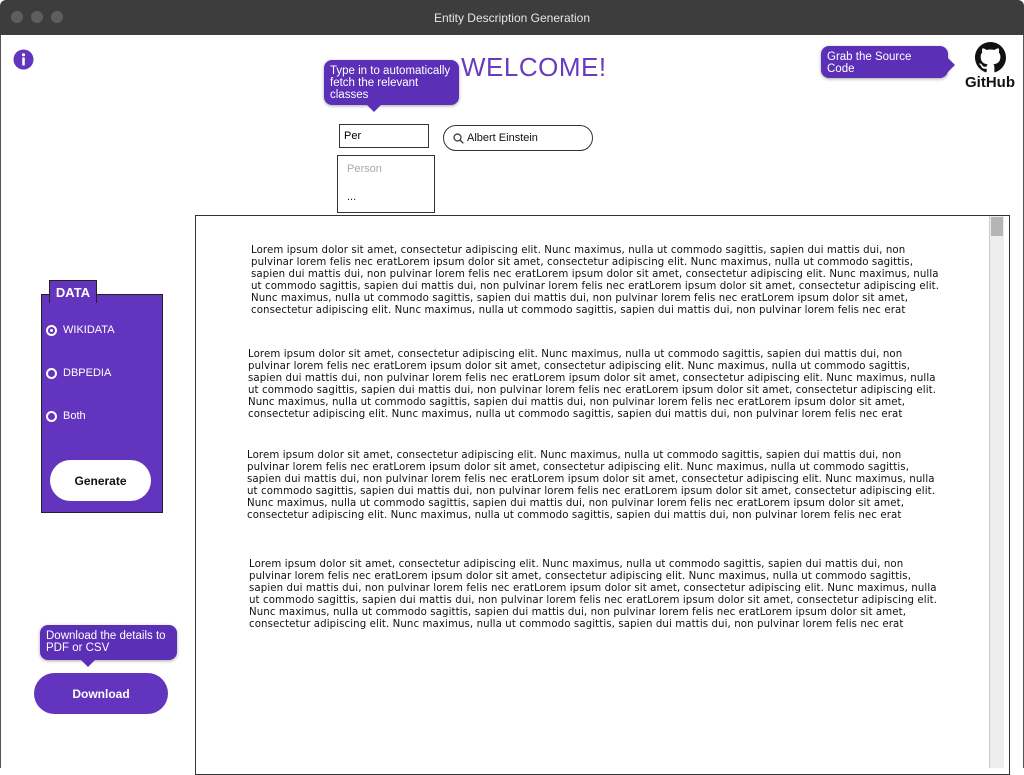  Describe the element at coordinates (74, 416) in the screenshot. I see `radio-both-label: Both` at that location.